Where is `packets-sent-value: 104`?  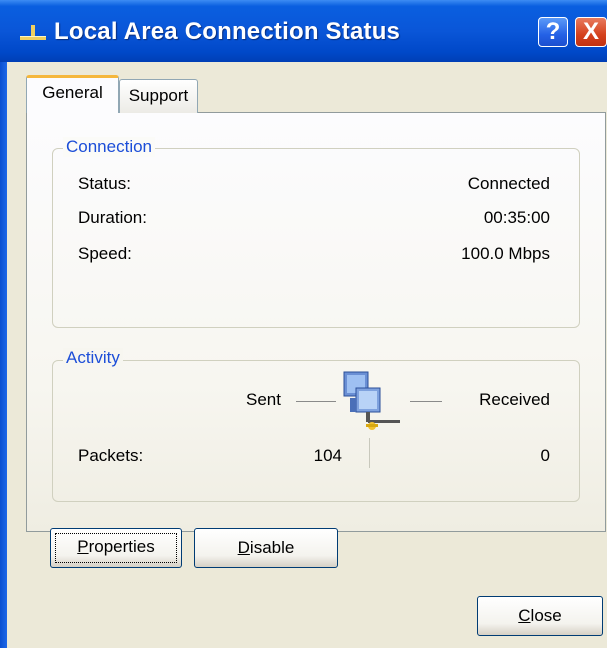 packets-sent-value: 104 is located at coordinates (327, 455).